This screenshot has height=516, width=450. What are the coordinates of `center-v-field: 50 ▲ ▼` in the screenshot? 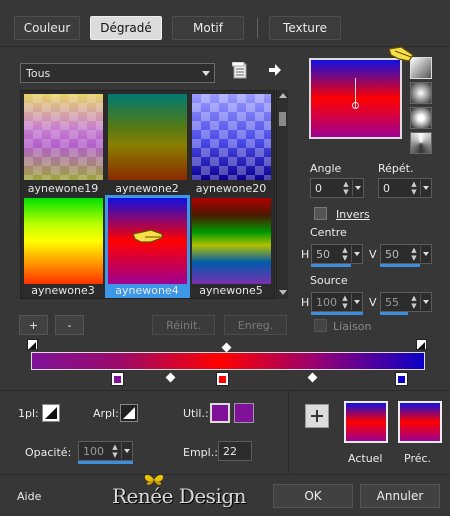 It's located at (406, 254).